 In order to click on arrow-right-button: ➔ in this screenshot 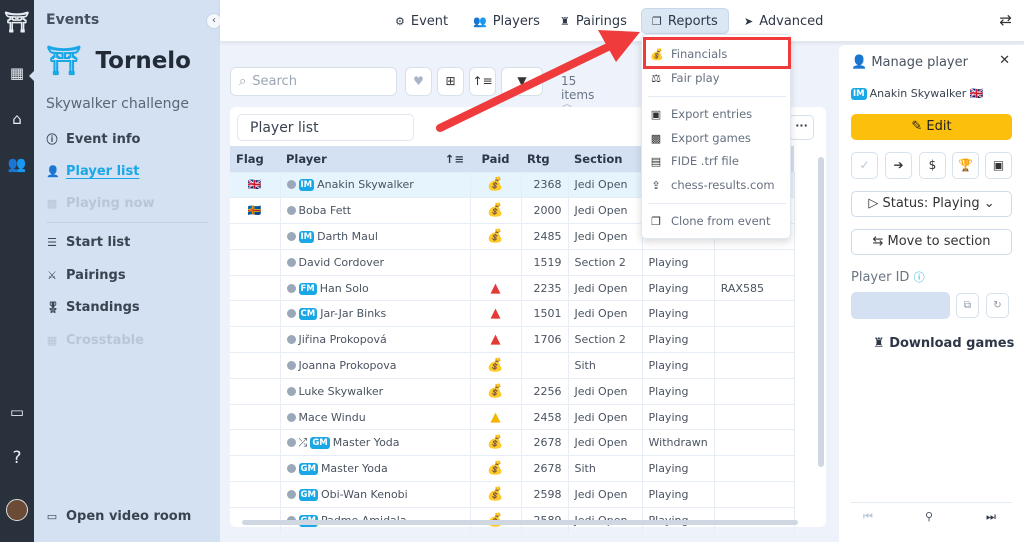, I will do `click(898, 165)`.